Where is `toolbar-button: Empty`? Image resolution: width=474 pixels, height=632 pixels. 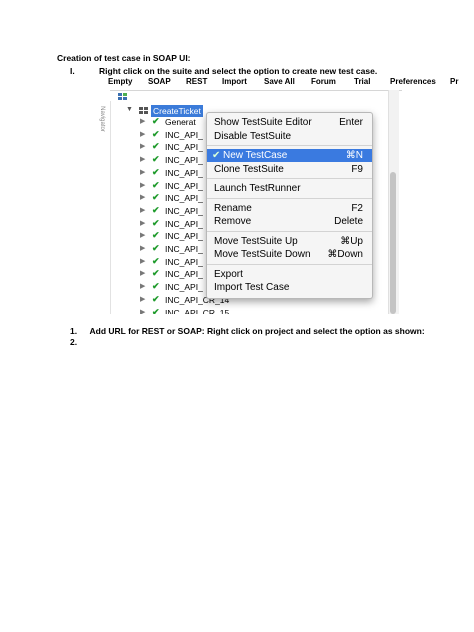 toolbar-button: Empty is located at coordinates (120, 81).